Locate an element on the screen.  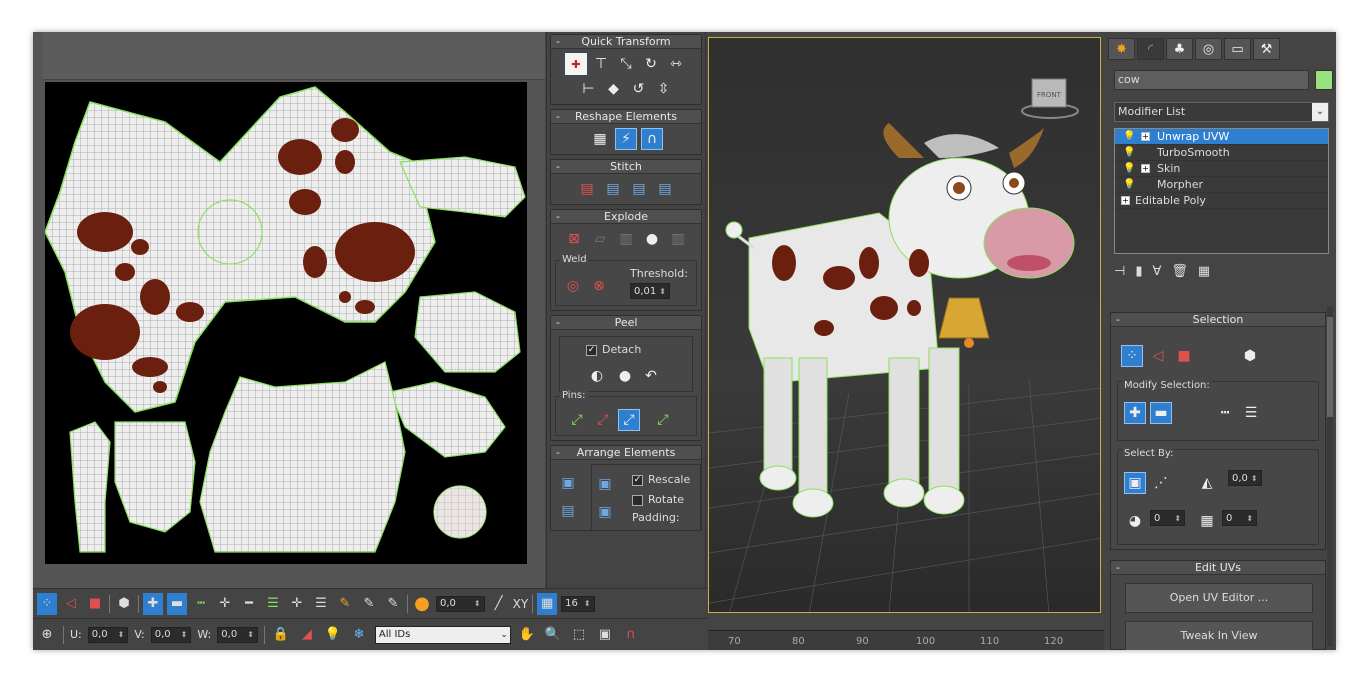
rotate-ccw-icon: ↺ is located at coordinates (639, 89).